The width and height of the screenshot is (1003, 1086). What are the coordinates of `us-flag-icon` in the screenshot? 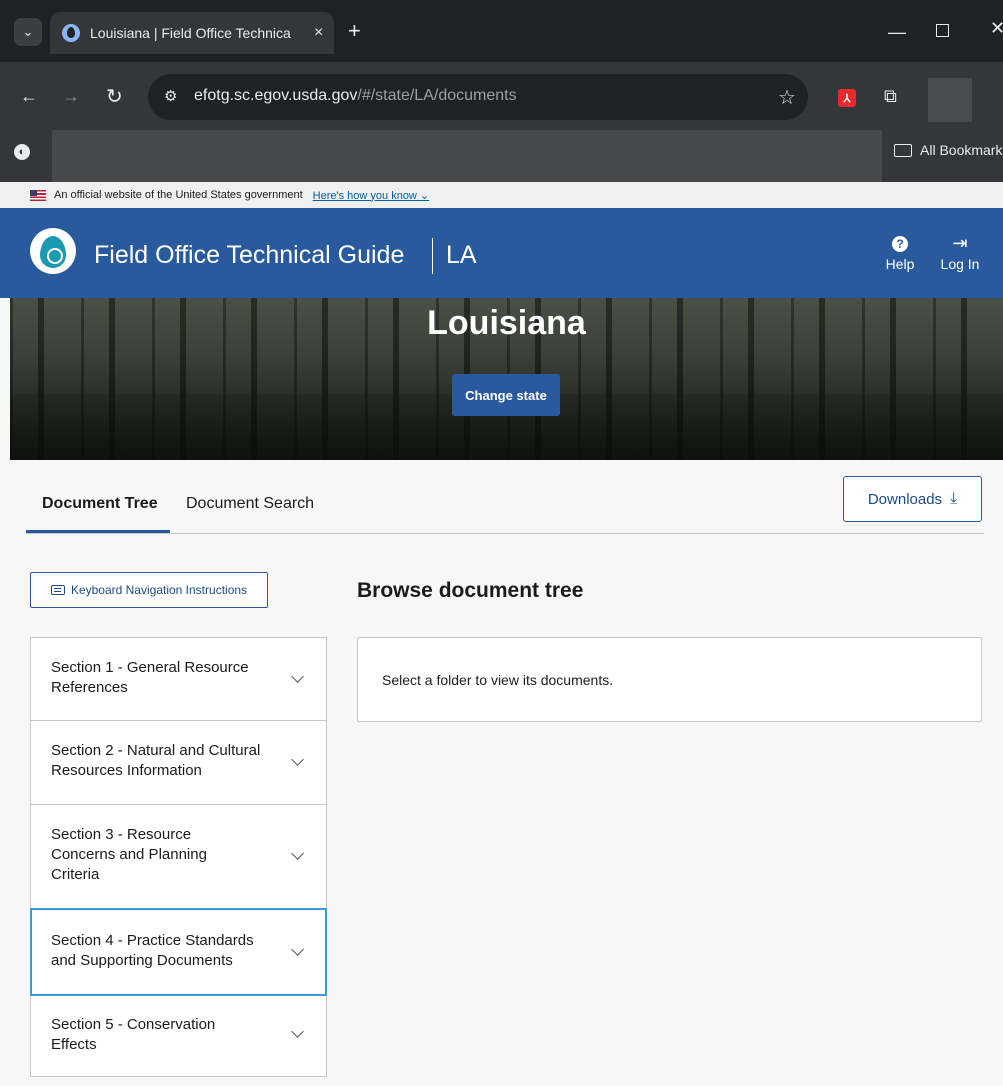 It's located at (38, 195).